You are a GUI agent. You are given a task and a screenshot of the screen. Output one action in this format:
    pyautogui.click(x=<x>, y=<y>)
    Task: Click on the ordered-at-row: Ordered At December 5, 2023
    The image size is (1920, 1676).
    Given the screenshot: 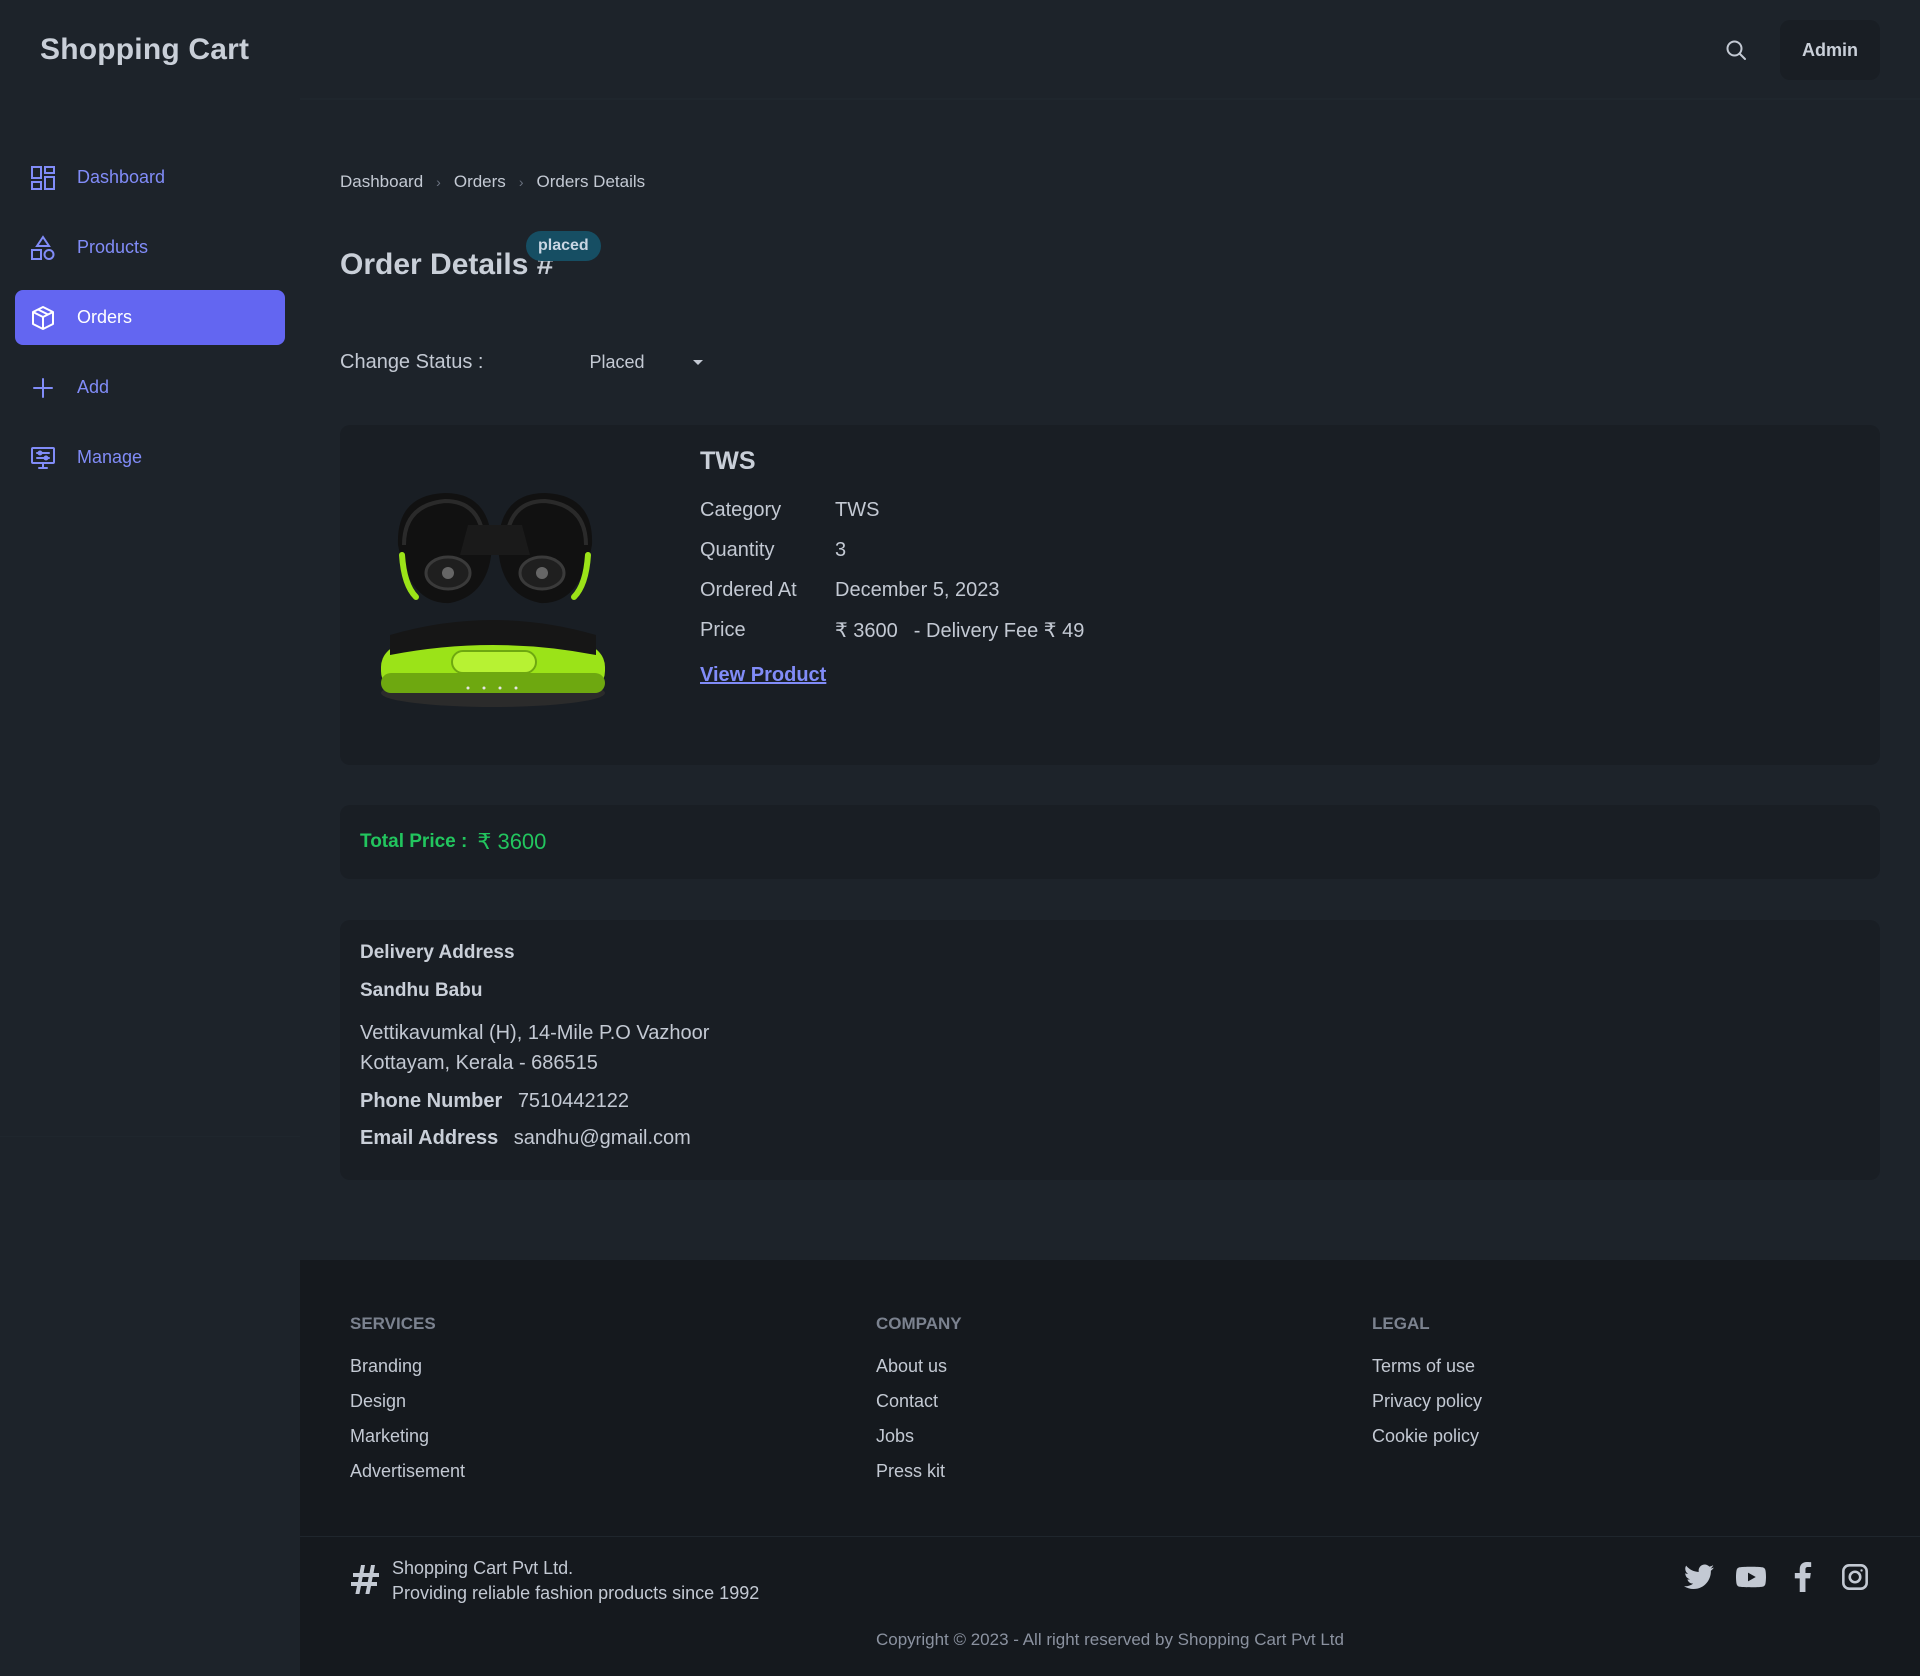 What is the action you would take?
    pyautogui.click(x=892, y=590)
    